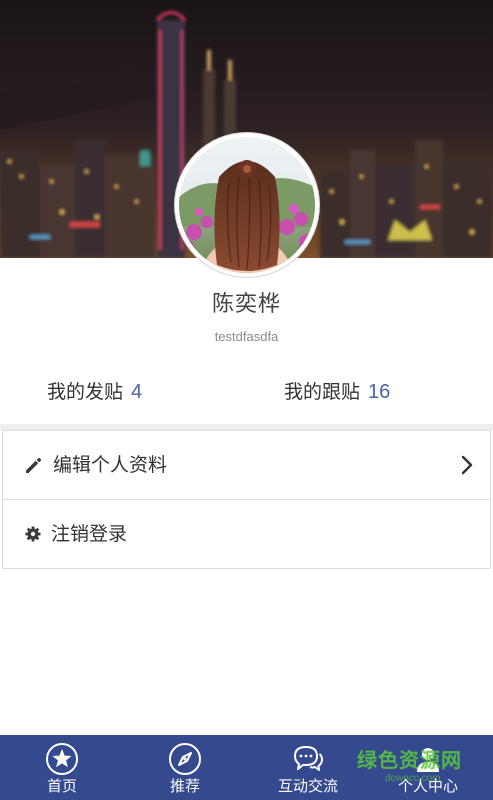  I want to click on tab-profile-label: 个人中心, so click(427, 786).